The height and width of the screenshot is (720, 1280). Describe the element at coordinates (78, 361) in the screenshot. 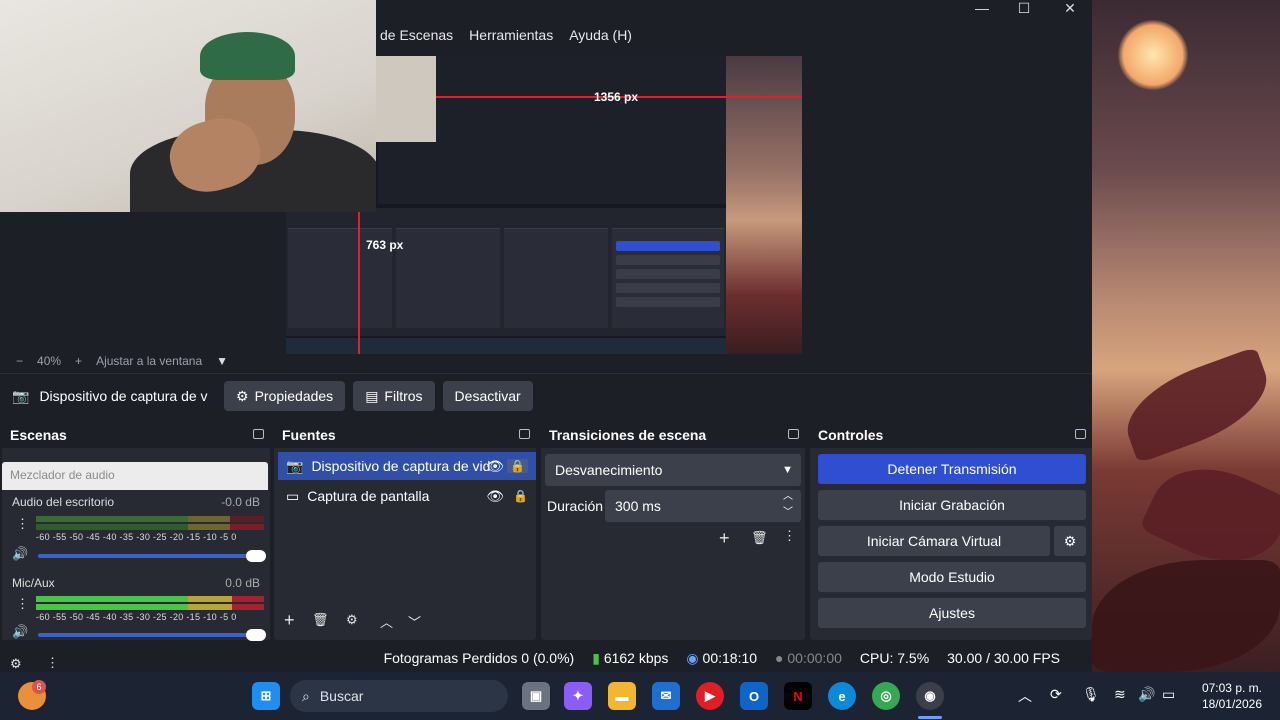

I see `zoom-in-button: +` at that location.